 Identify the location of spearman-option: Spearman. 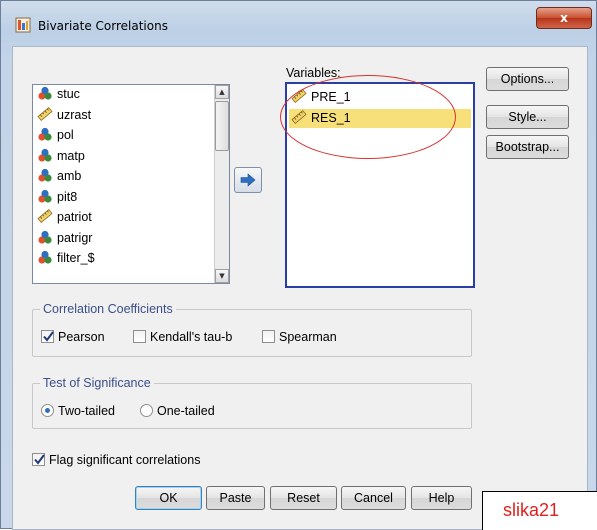
(299, 337).